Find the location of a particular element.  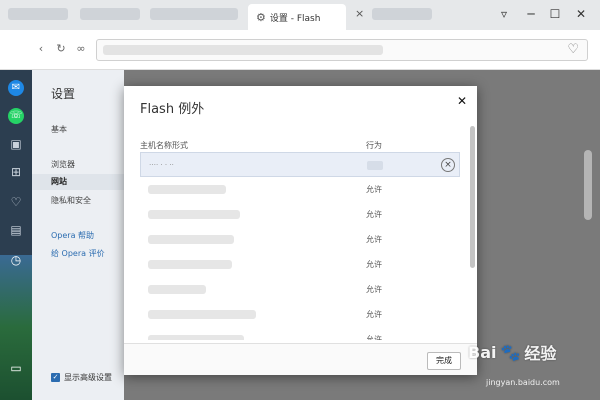

close-window-button: ✕ is located at coordinates (581, 14).